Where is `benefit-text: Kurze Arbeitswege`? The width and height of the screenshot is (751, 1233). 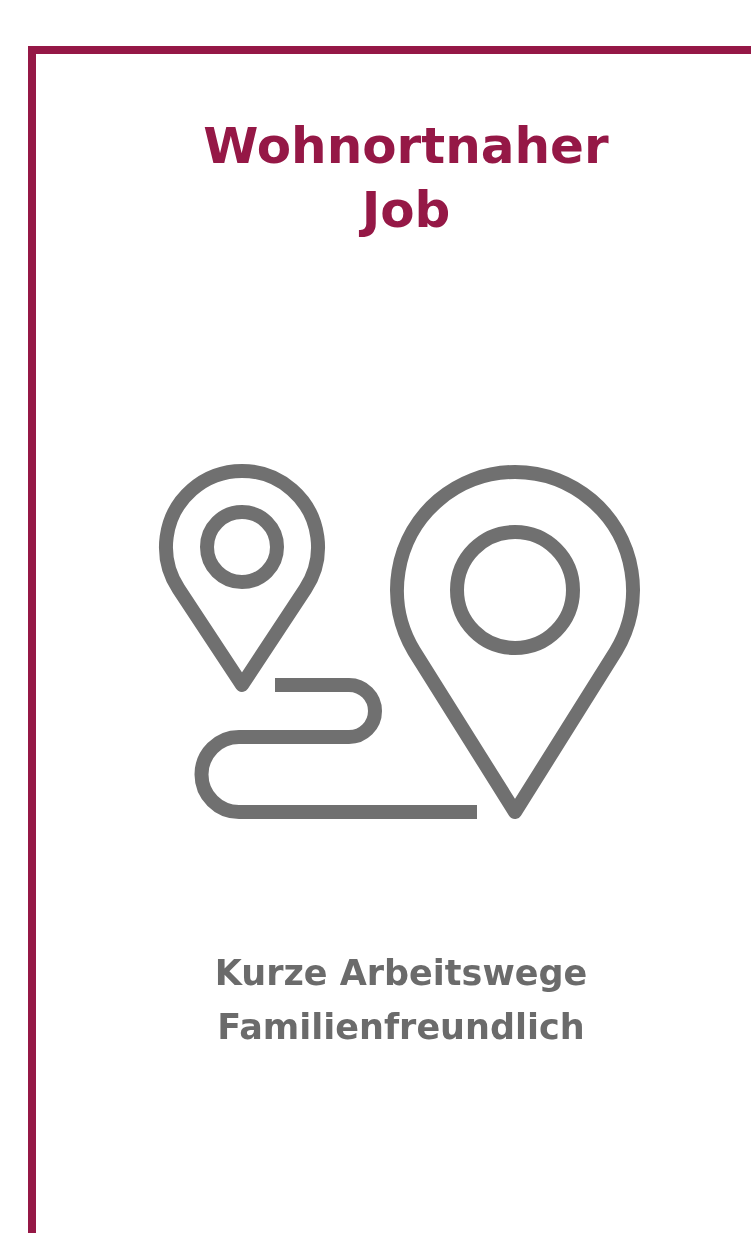 benefit-text: Kurze Arbeitswege is located at coordinates (401, 973).